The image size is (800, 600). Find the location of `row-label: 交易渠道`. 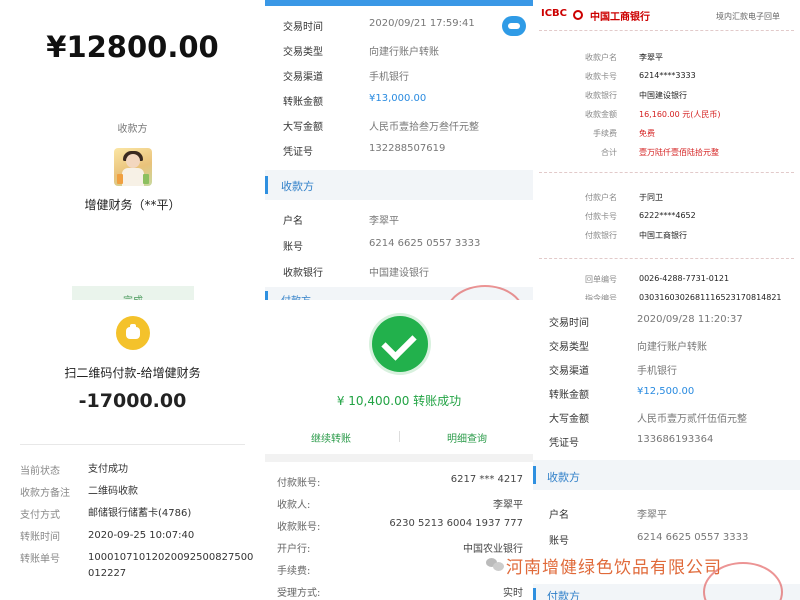

row-label: 交易渠道 is located at coordinates (303, 77).